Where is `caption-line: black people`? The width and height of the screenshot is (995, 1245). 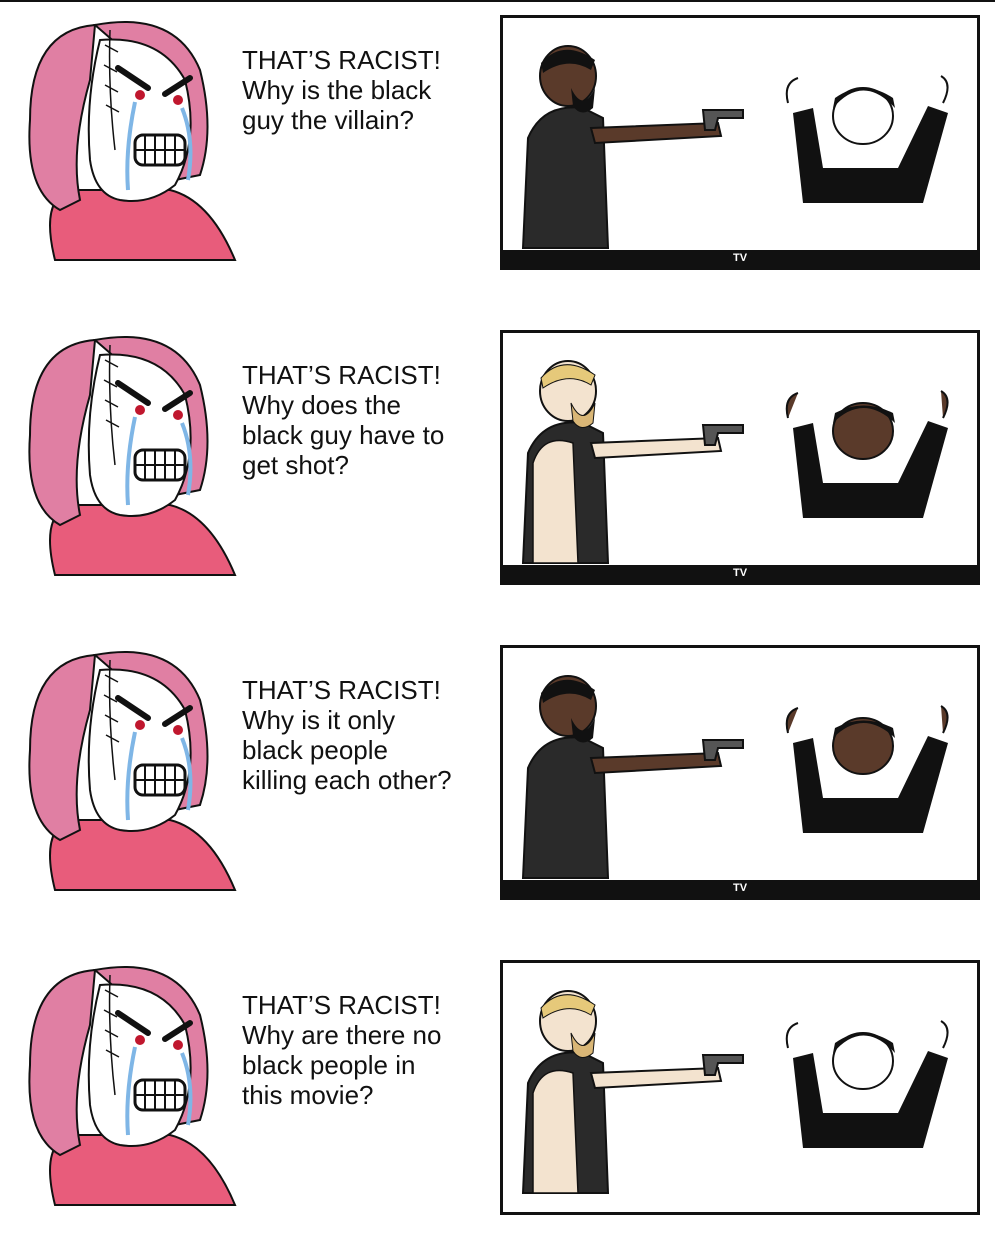 caption-line: black people is located at coordinates (315, 750).